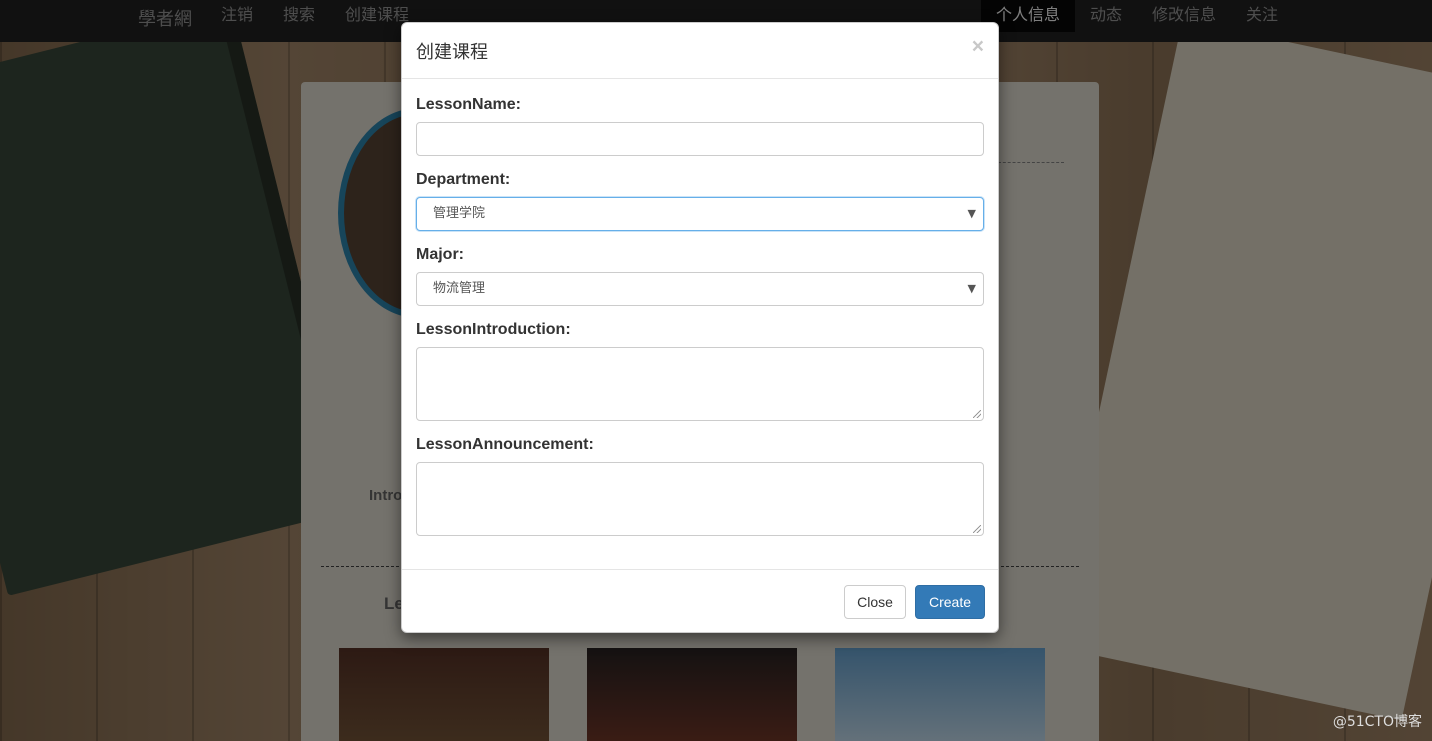 This screenshot has height=741, width=1432. Describe the element at coordinates (950, 602) in the screenshot. I see `create-button: Create` at that location.